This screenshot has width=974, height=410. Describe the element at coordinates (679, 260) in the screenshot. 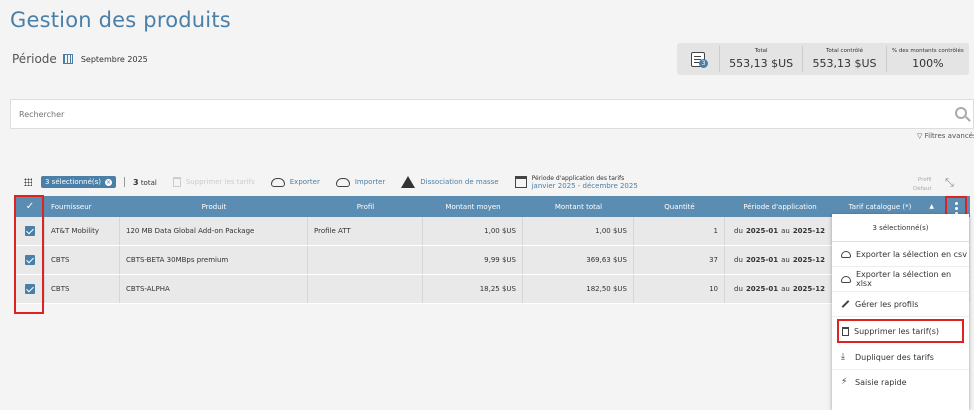

I see `cell-quantite: 37` at that location.